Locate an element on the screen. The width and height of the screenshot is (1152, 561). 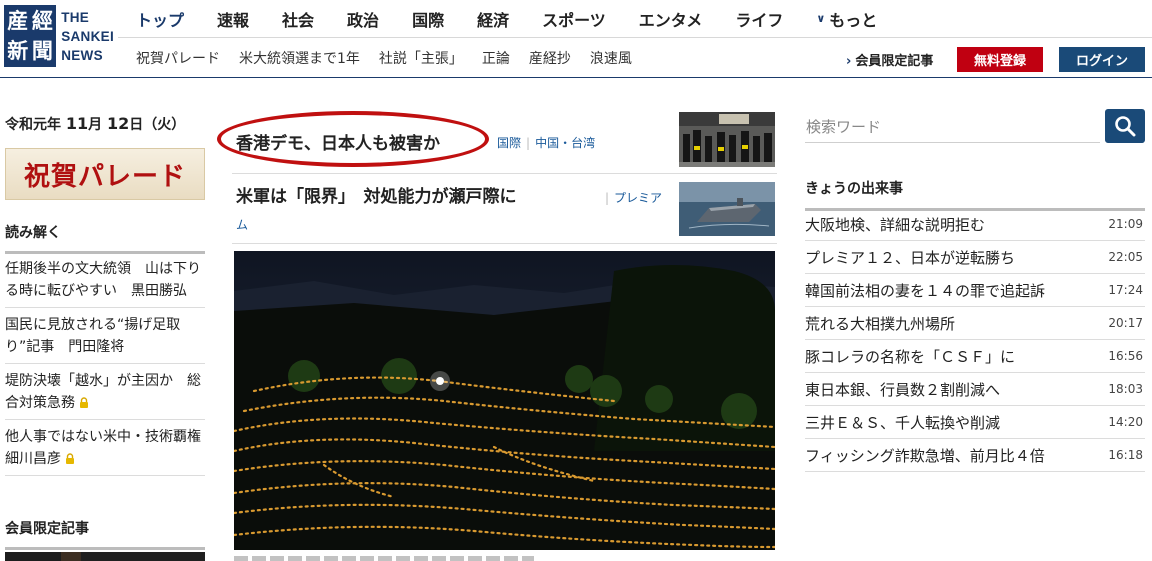
list-item: 任期後半の文大統領 山は下りる時に転びやすい 黒田勝弘 is located at coordinates (105, 280).